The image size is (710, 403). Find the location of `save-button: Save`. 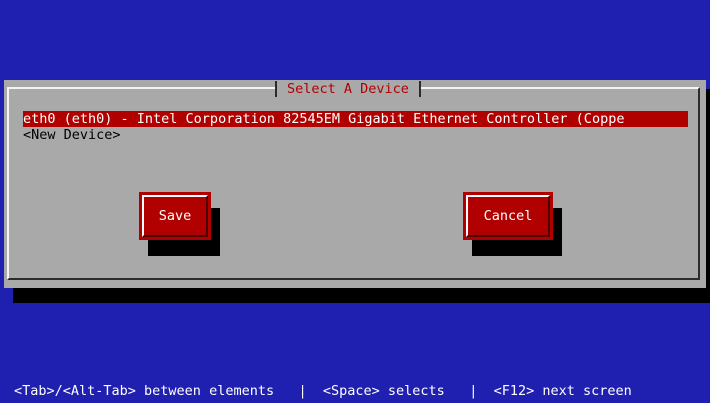

save-button: Save is located at coordinates (175, 216).